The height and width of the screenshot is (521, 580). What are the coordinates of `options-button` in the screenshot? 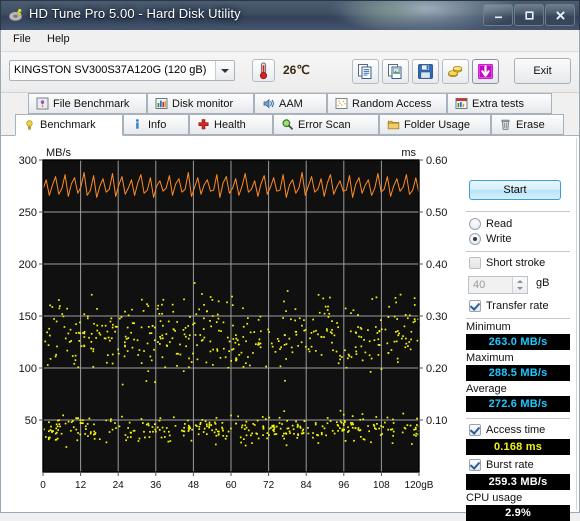 It's located at (455, 71).